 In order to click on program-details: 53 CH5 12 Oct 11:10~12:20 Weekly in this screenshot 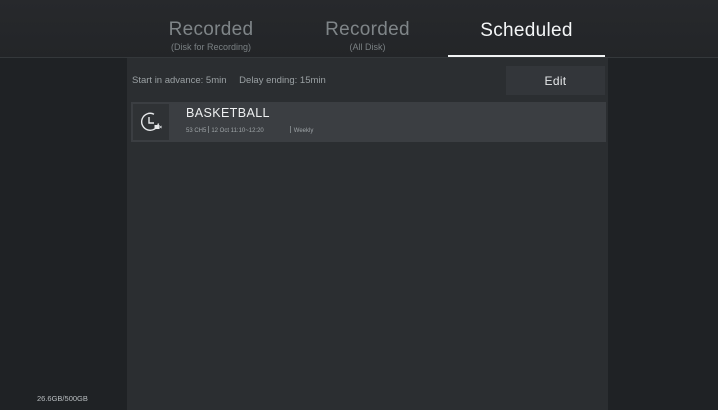, I will do `click(249, 130)`.